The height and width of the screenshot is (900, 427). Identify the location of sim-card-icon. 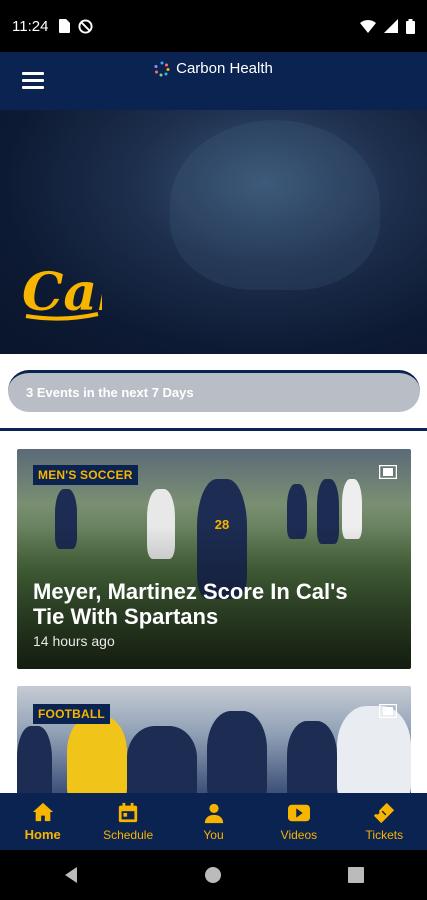
(65, 26).